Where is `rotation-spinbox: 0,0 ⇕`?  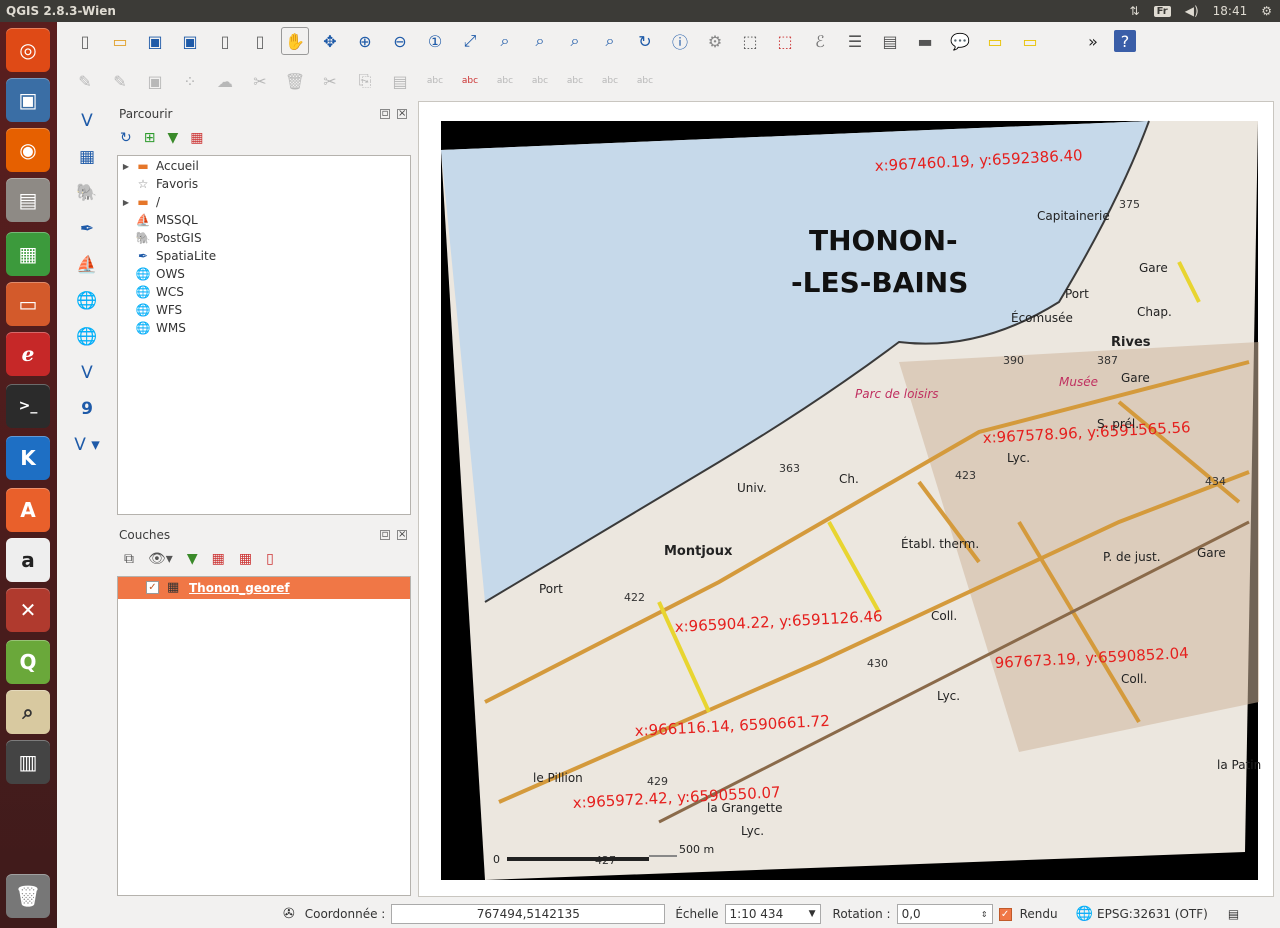
rotation-spinbox: 0,0 ⇕ is located at coordinates (944, 914).